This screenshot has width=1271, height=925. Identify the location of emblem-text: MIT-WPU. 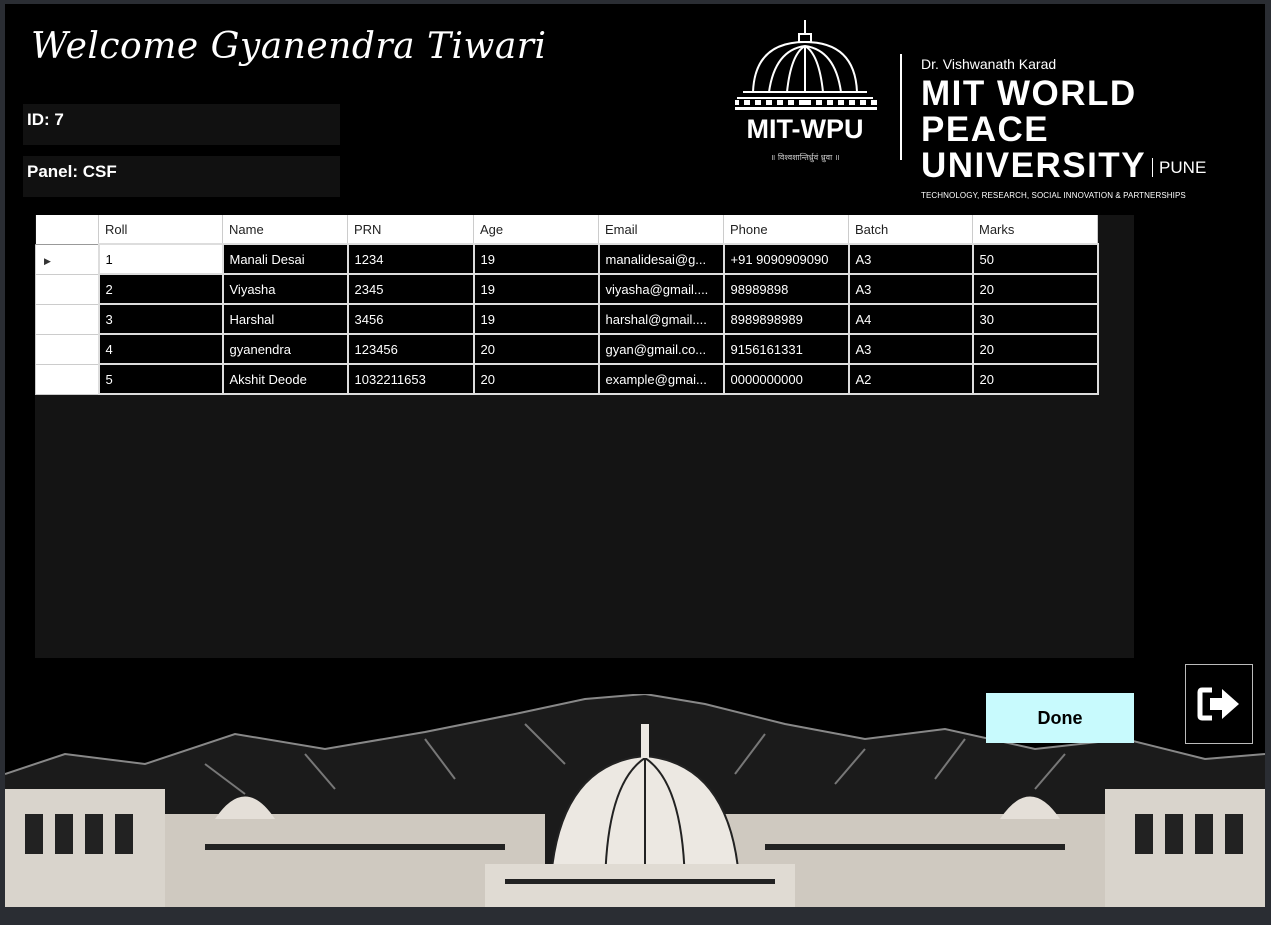
(805, 129).